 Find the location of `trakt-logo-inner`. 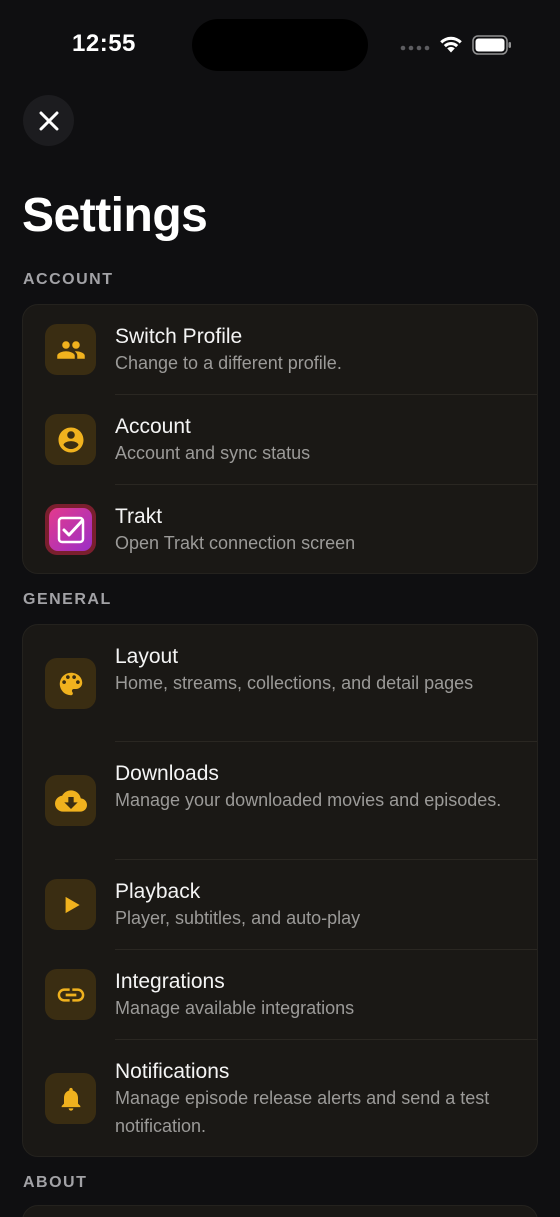

trakt-logo-inner is located at coordinates (70, 529).